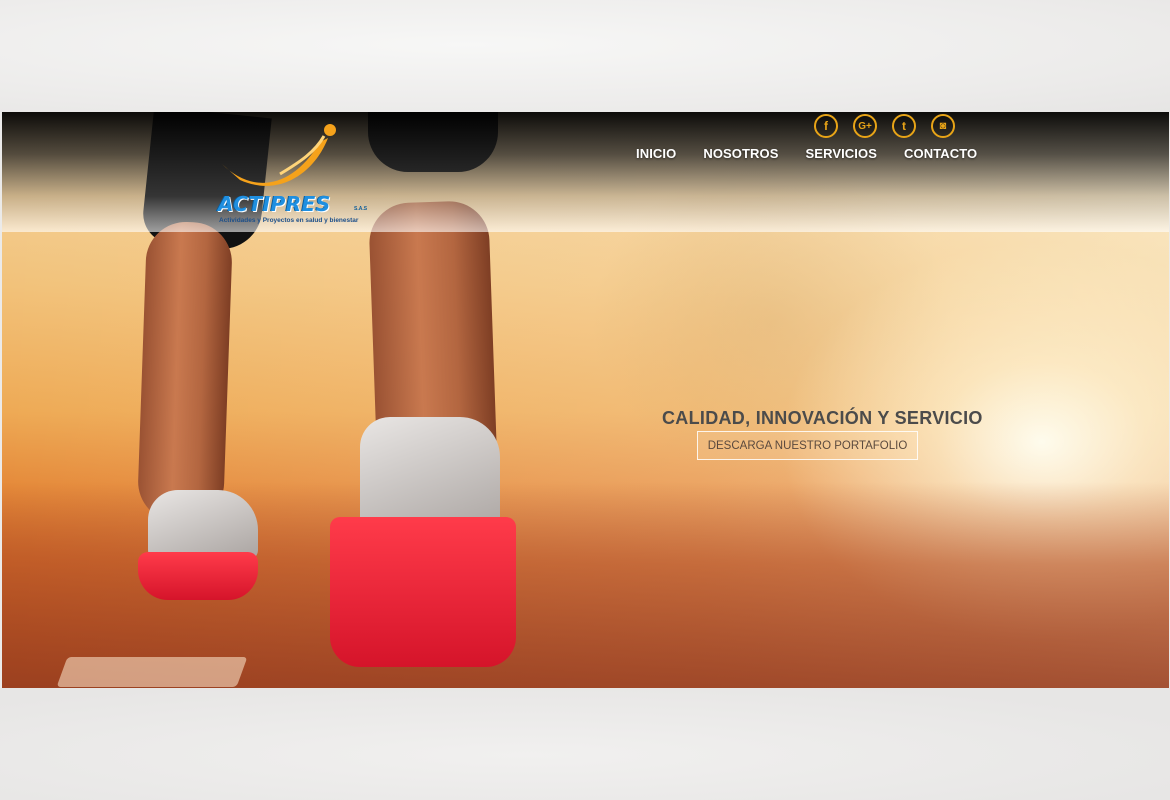 This screenshot has width=1170, height=800. What do you see at coordinates (826, 126) in the screenshot?
I see `facebook-icon: f` at bounding box center [826, 126].